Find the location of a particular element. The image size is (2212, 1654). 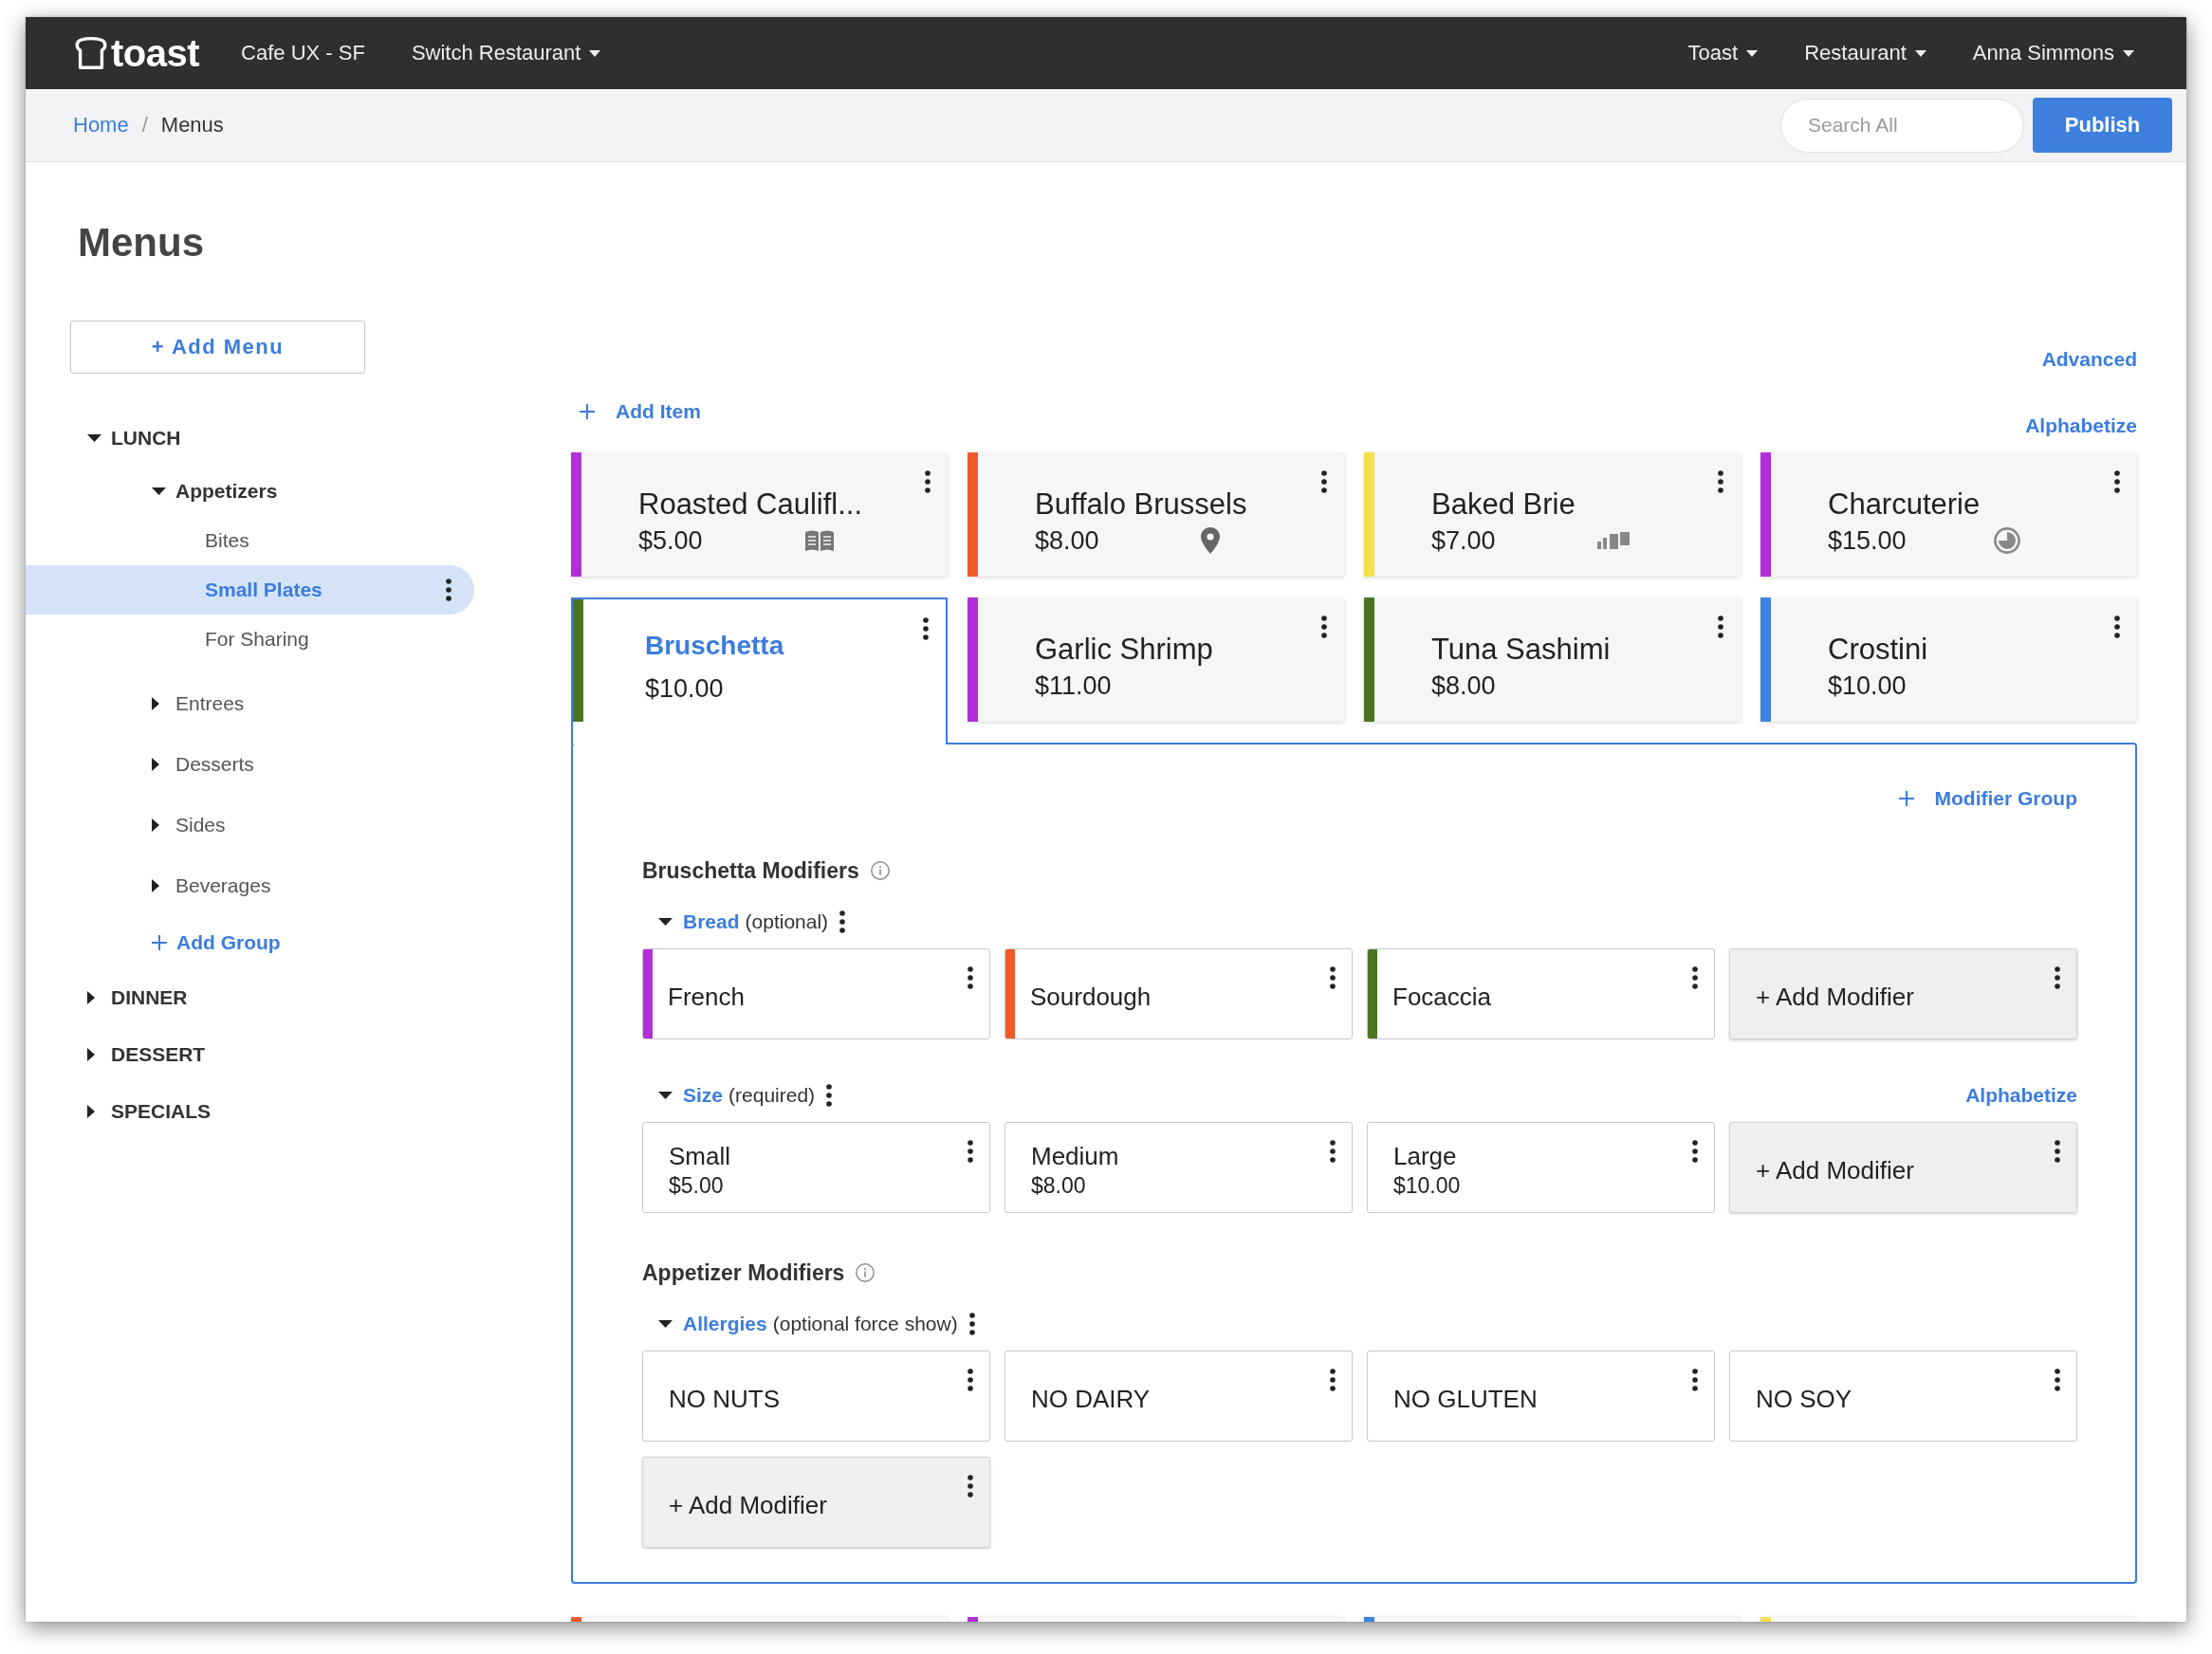

add-group-link: Add Group is located at coordinates (216, 942).